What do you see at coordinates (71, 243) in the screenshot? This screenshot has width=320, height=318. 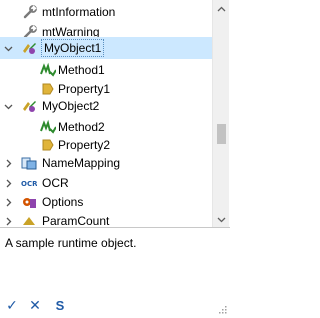 I see `description-text: A sample runtime object.` at bounding box center [71, 243].